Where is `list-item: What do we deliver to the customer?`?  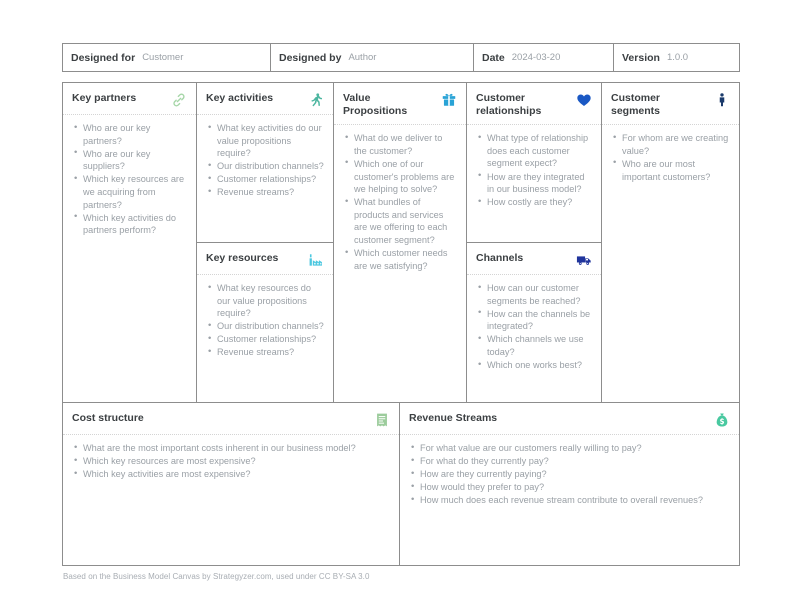
list-item: What do we deliver to the customer? is located at coordinates (401, 144).